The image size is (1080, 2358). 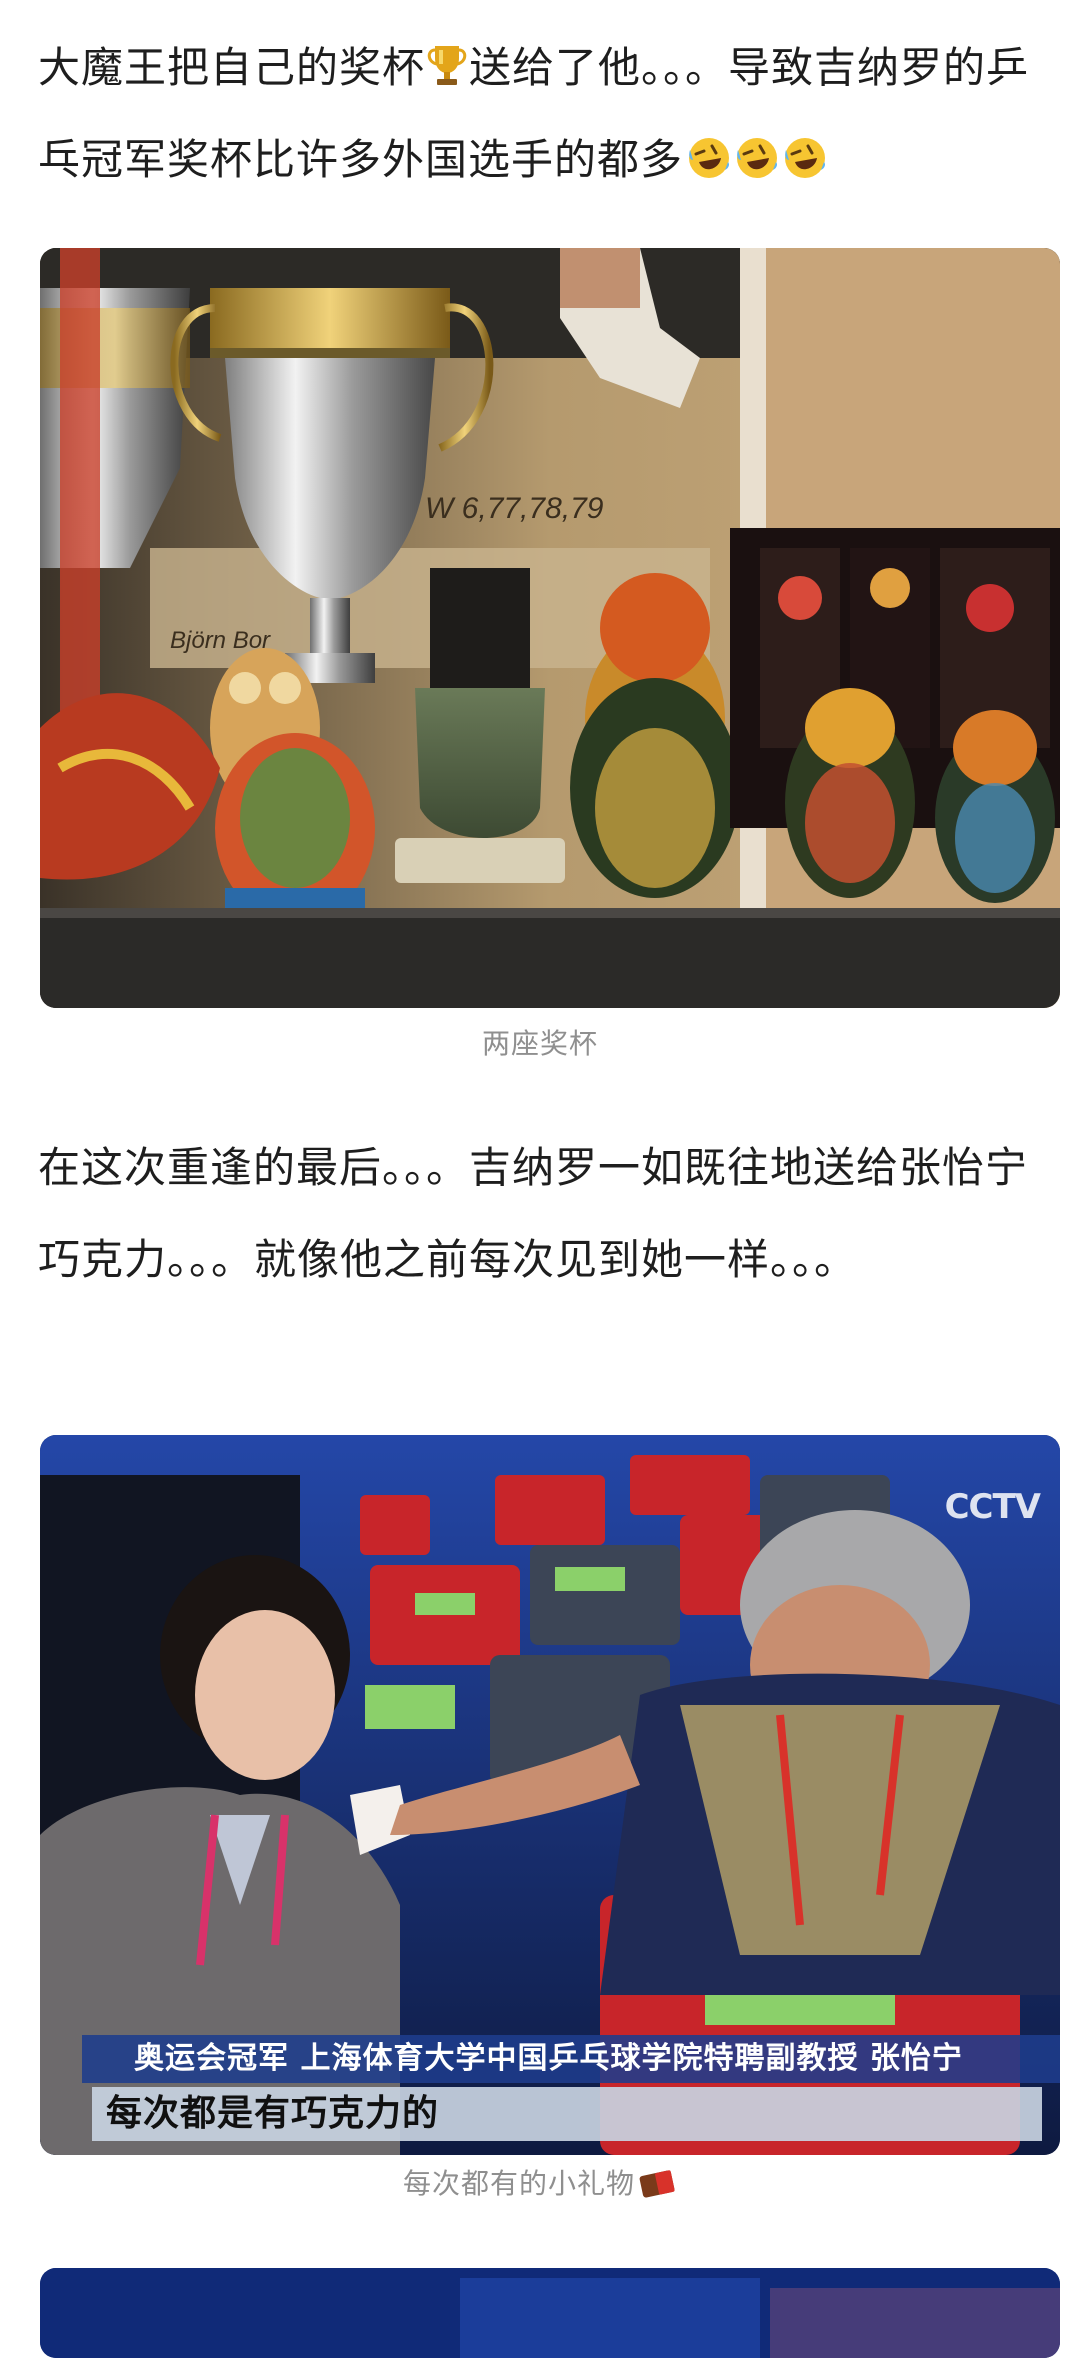 What do you see at coordinates (992, 1507) in the screenshot?
I see `cctv-logo: CCTV` at bounding box center [992, 1507].